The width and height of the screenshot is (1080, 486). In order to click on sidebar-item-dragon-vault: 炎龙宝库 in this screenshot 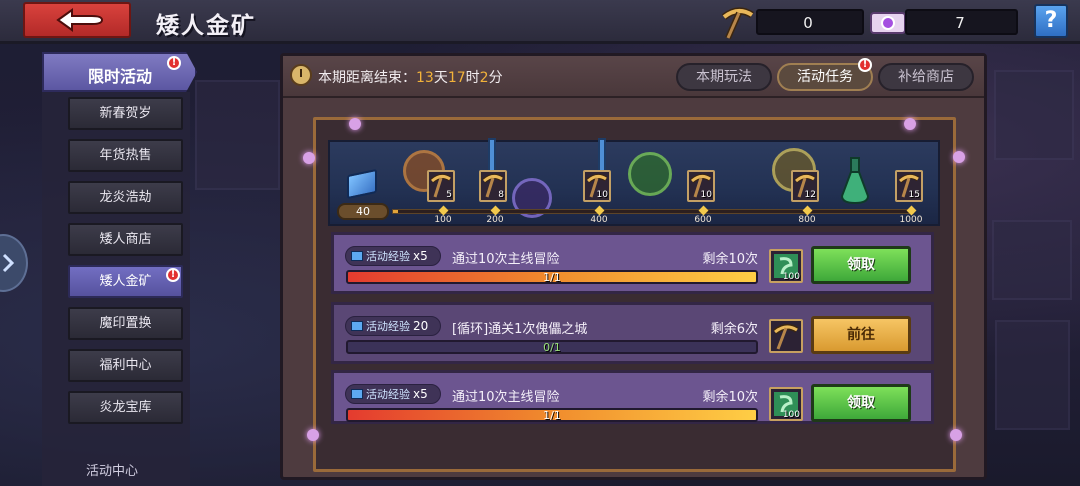, I will do `click(125, 407)`.